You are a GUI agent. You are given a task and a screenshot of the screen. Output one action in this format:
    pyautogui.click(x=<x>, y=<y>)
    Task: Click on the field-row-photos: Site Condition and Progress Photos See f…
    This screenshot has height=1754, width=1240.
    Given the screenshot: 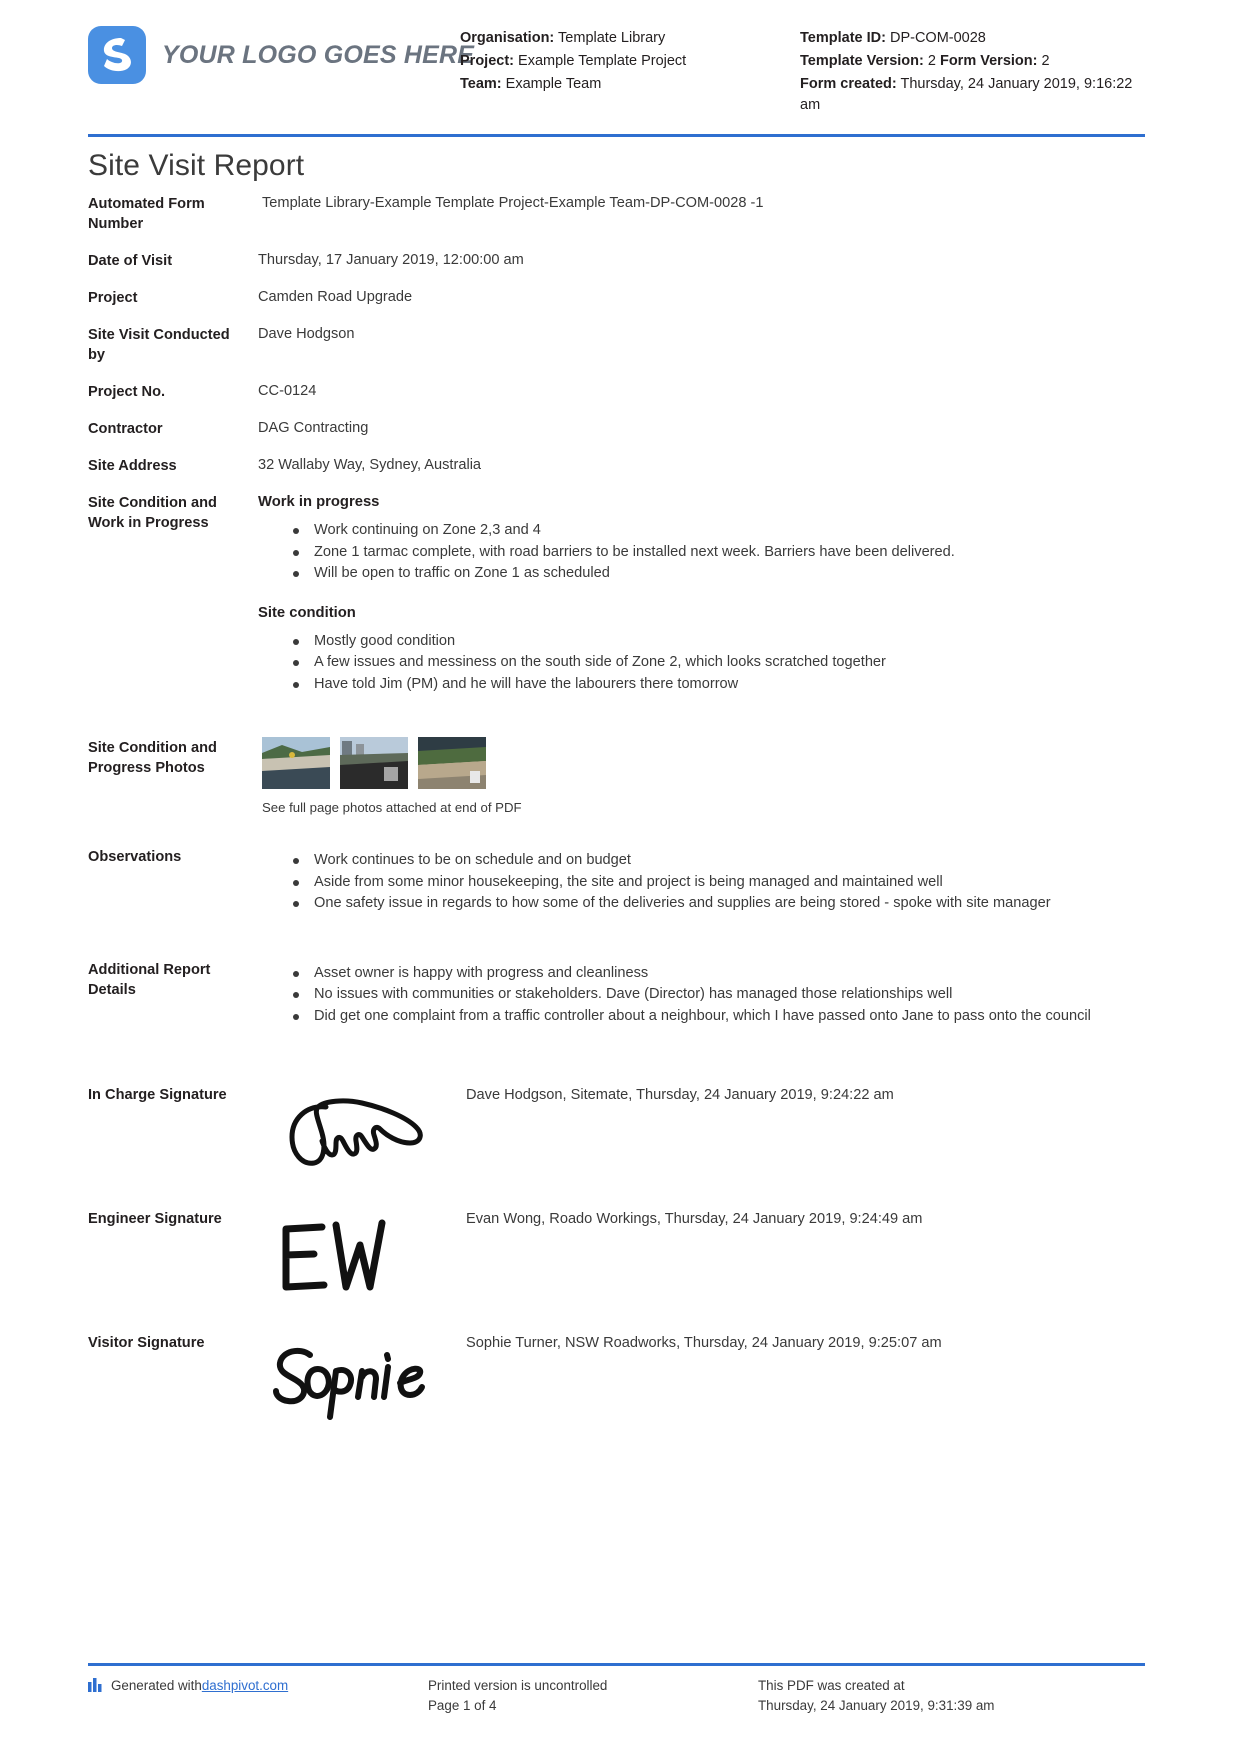 What is the action you would take?
    pyautogui.click(x=616, y=777)
    